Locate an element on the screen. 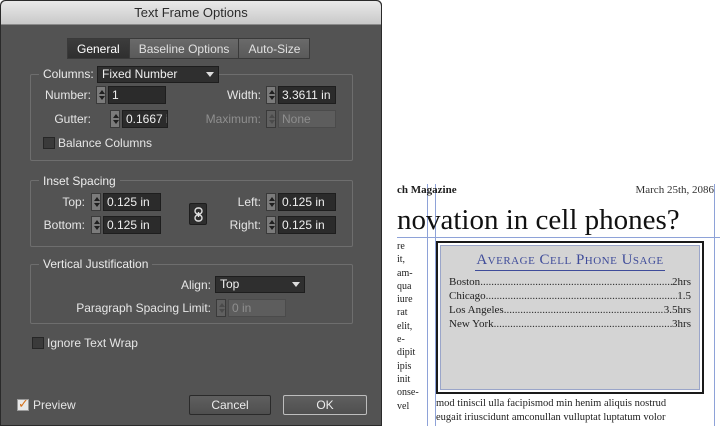  left-column-line: am- is located at coordinates (405, 273).